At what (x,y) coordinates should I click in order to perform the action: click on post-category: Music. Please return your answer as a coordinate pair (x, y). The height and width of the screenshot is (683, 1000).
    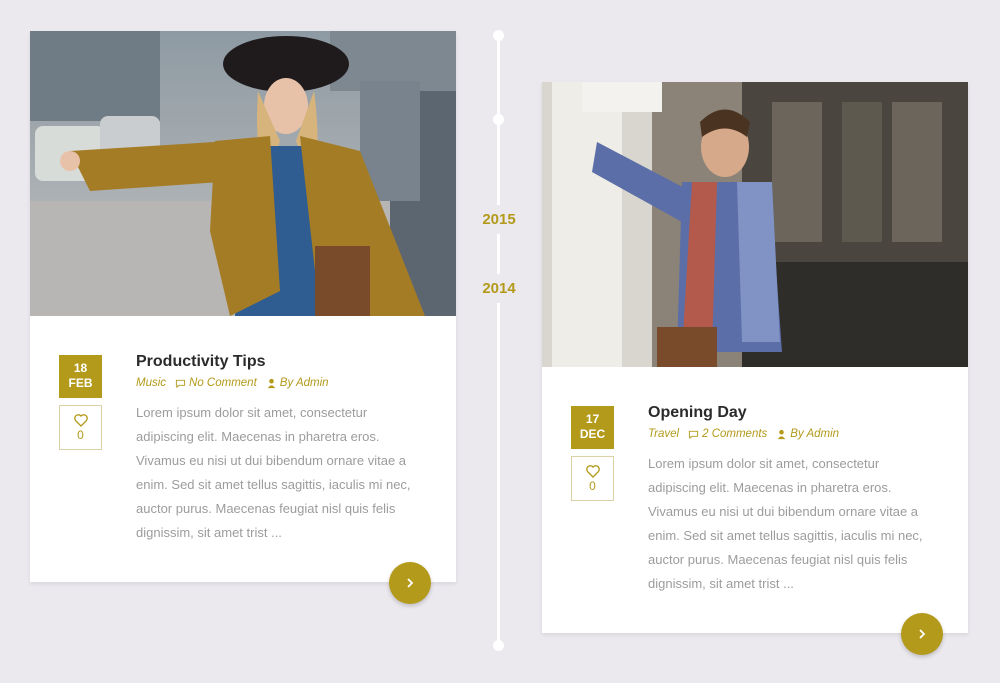
    Looking at the image, I should click on (151, 383).